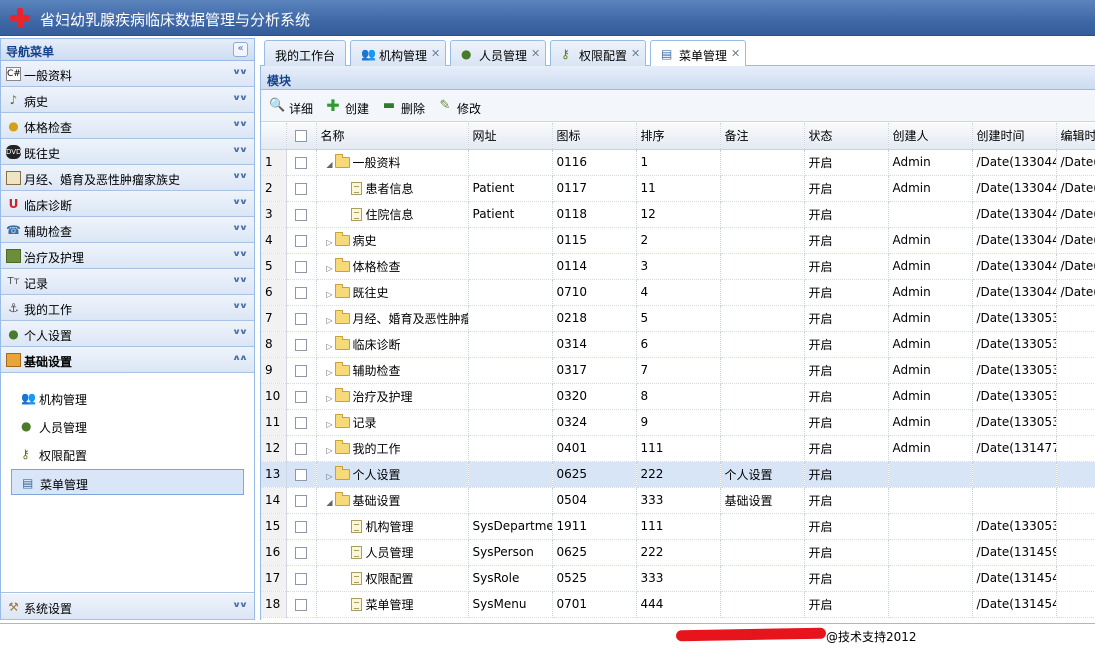 This screenshot has height=649, width=1095. Describe the element at coordinates (392, 214) in the screenshot. I see `tree-cell: 住院信息` at that location.